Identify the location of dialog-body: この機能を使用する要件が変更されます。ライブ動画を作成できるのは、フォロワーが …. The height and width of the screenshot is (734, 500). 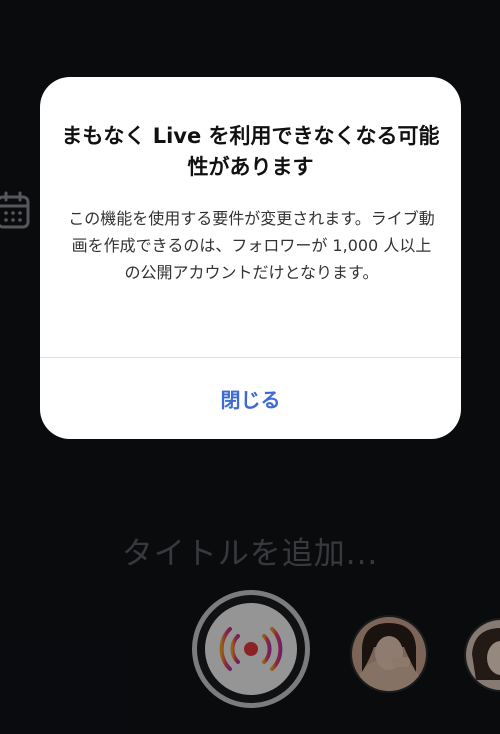
(251, 245).